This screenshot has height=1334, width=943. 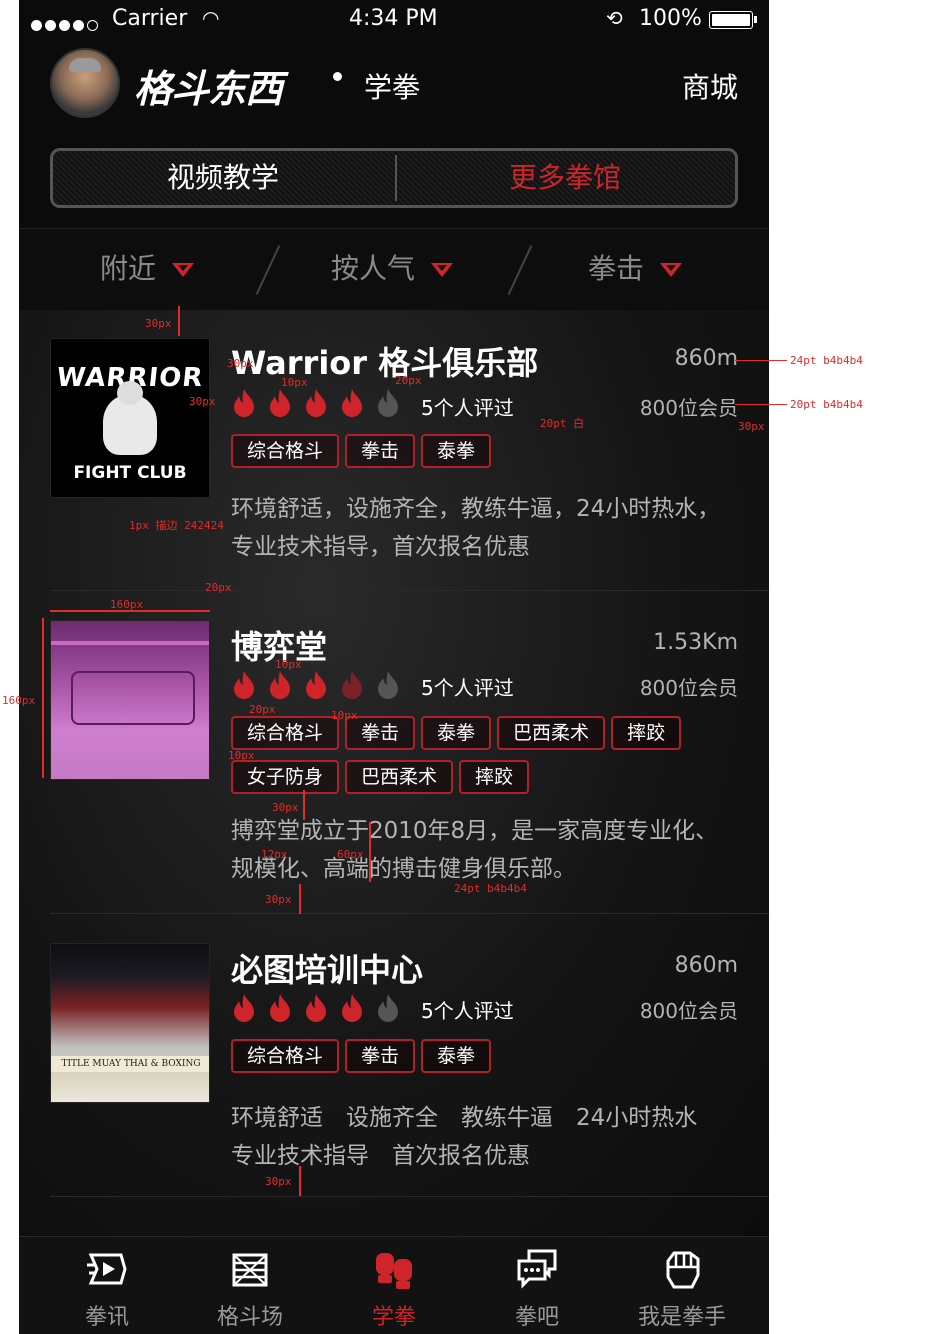 What do you see at coordinates (681, 1317) in the screenshot?
I see `tab-label: 我是拳手` at bounding box center [681, 1317].